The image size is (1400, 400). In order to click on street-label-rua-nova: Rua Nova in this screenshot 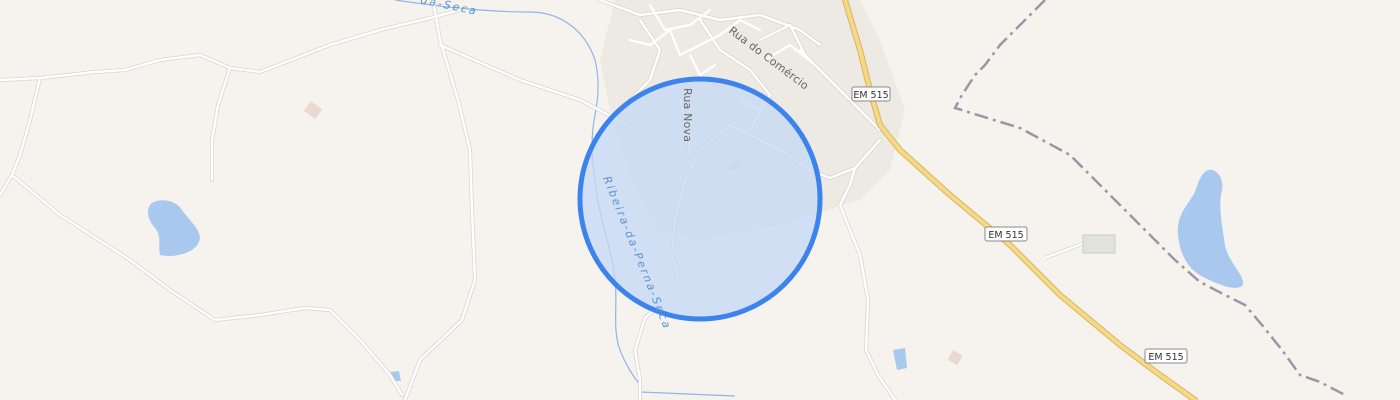, I will do `click(687, 115)`.